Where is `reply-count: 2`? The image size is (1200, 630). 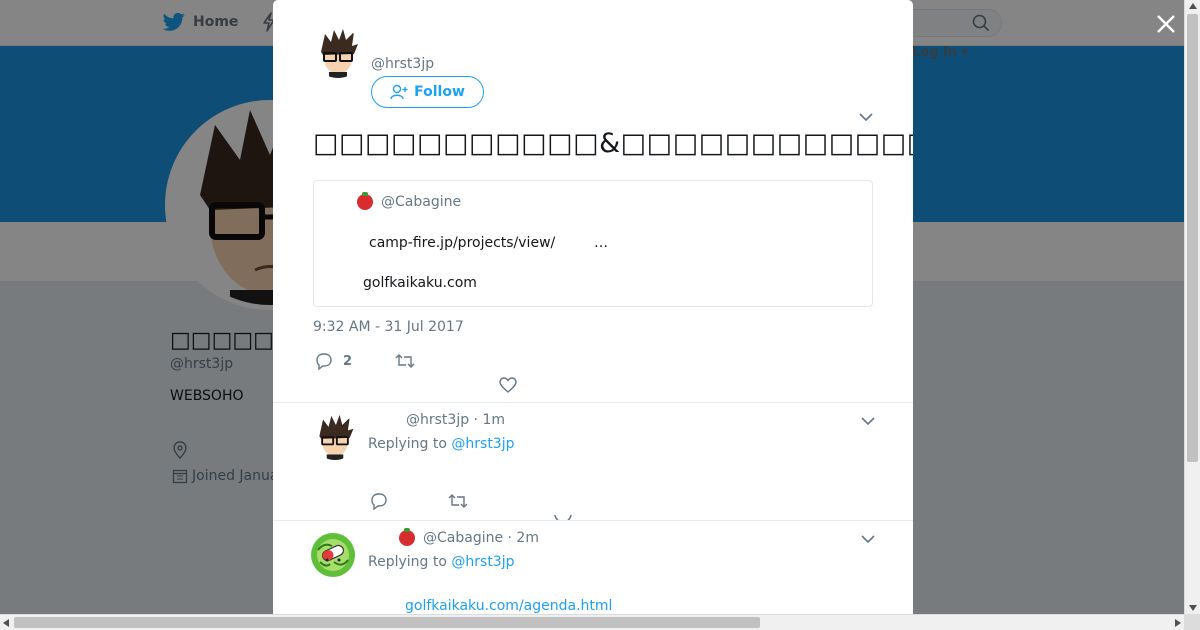 reply-count: 2 is located at coordinates (348, 361).